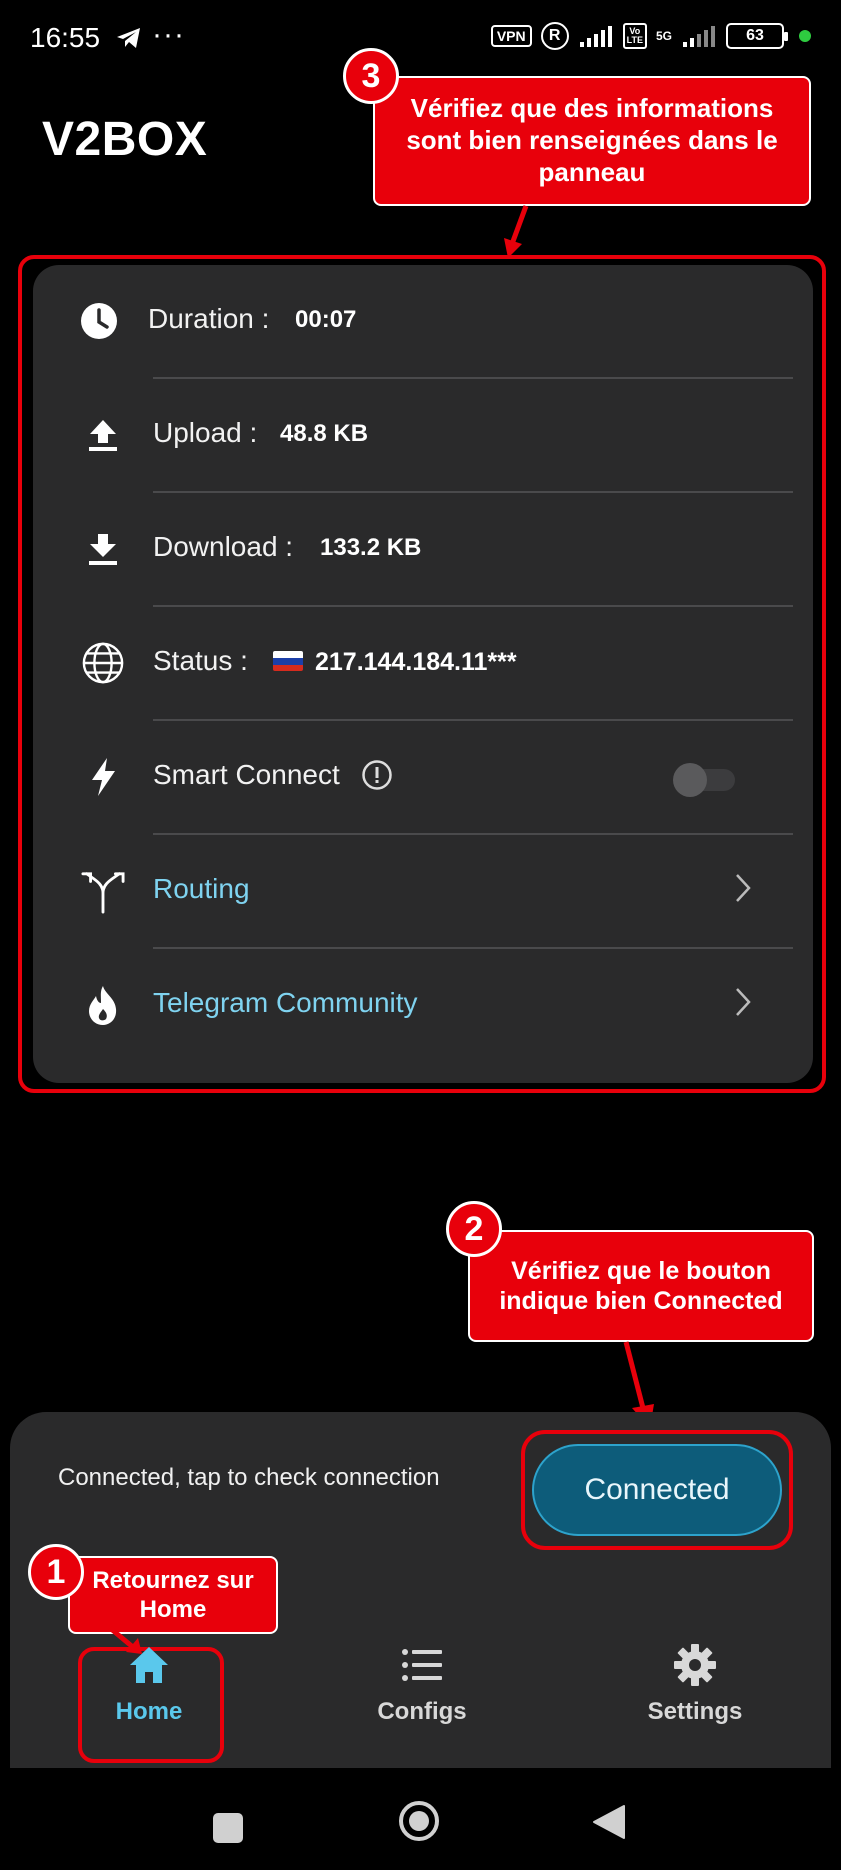  I want to click on back-button-icon, so click(609, 1824).